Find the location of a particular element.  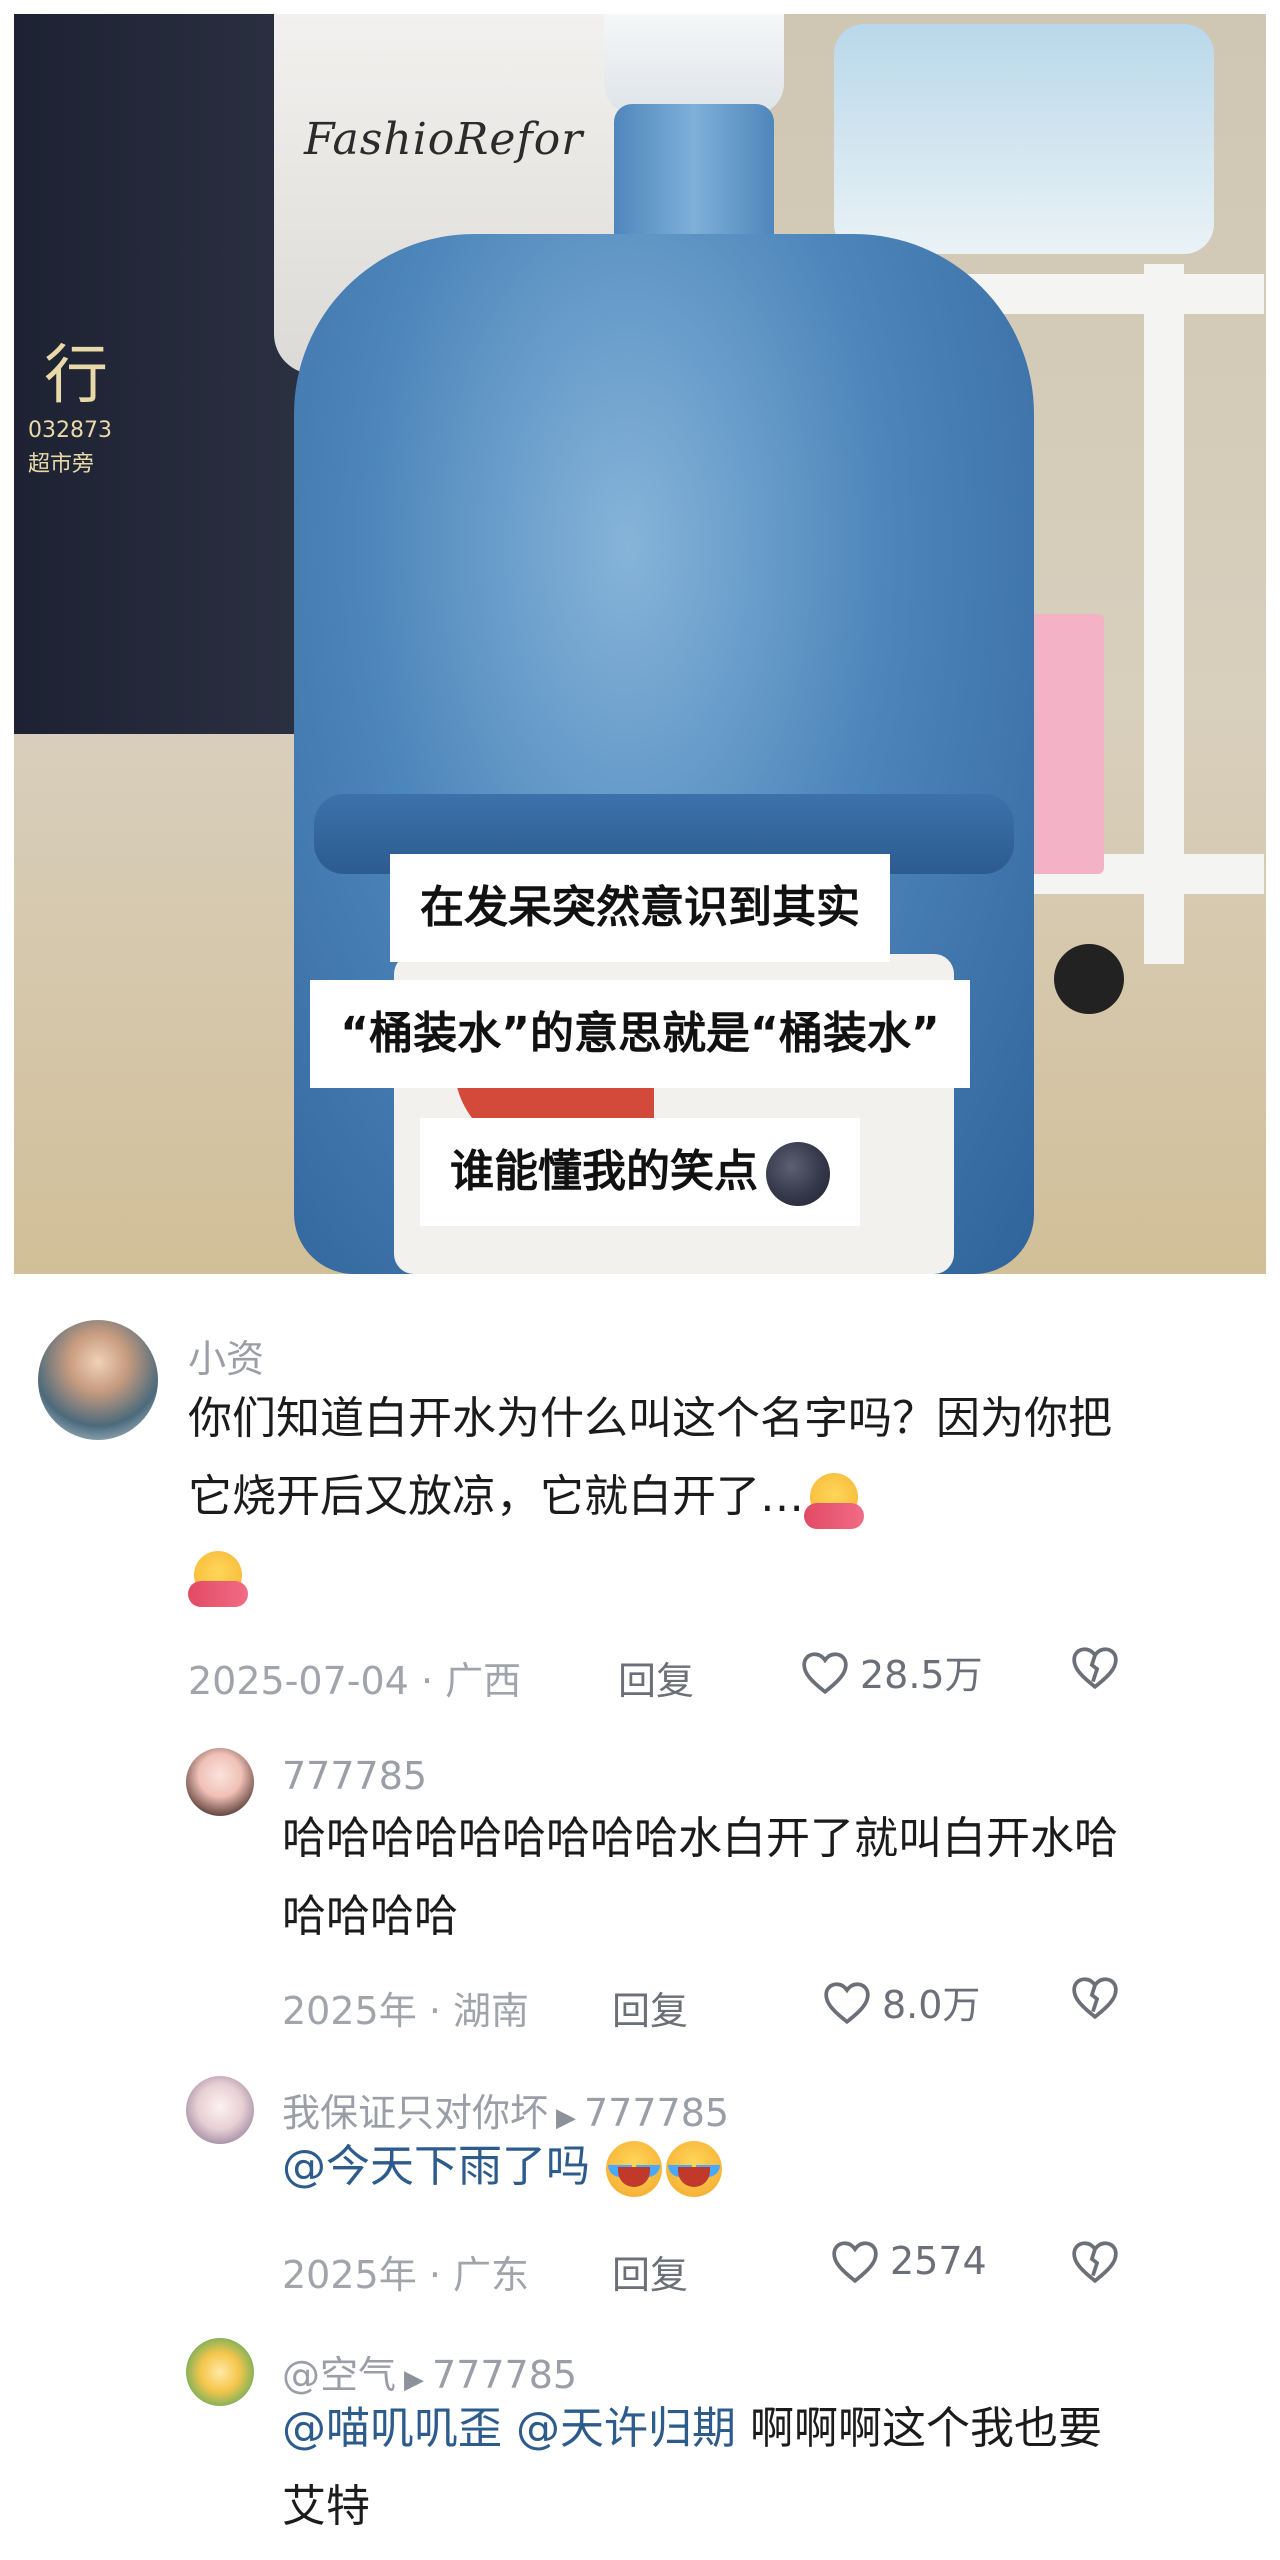

new-moon-face-emoji is located at coordinates (798, 1174).